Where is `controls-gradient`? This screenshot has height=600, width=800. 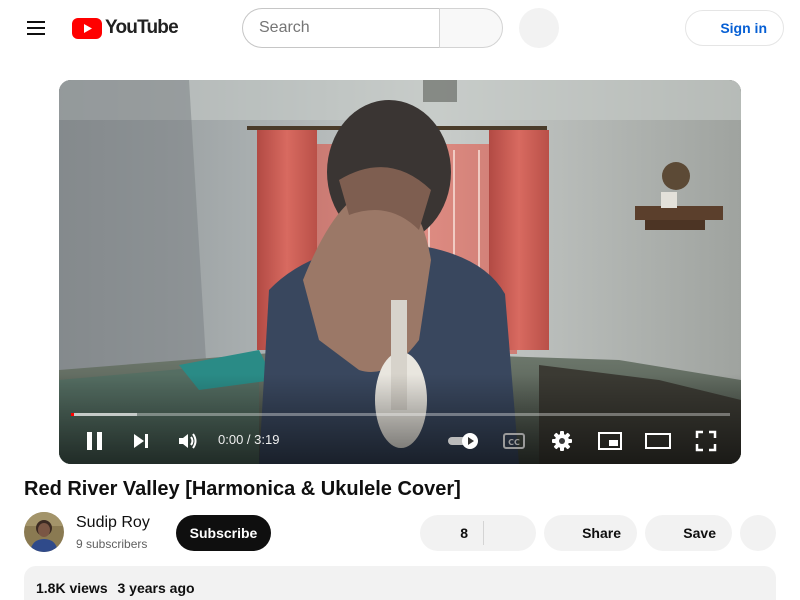
controls-gradient is located at coordinates (400, 419).